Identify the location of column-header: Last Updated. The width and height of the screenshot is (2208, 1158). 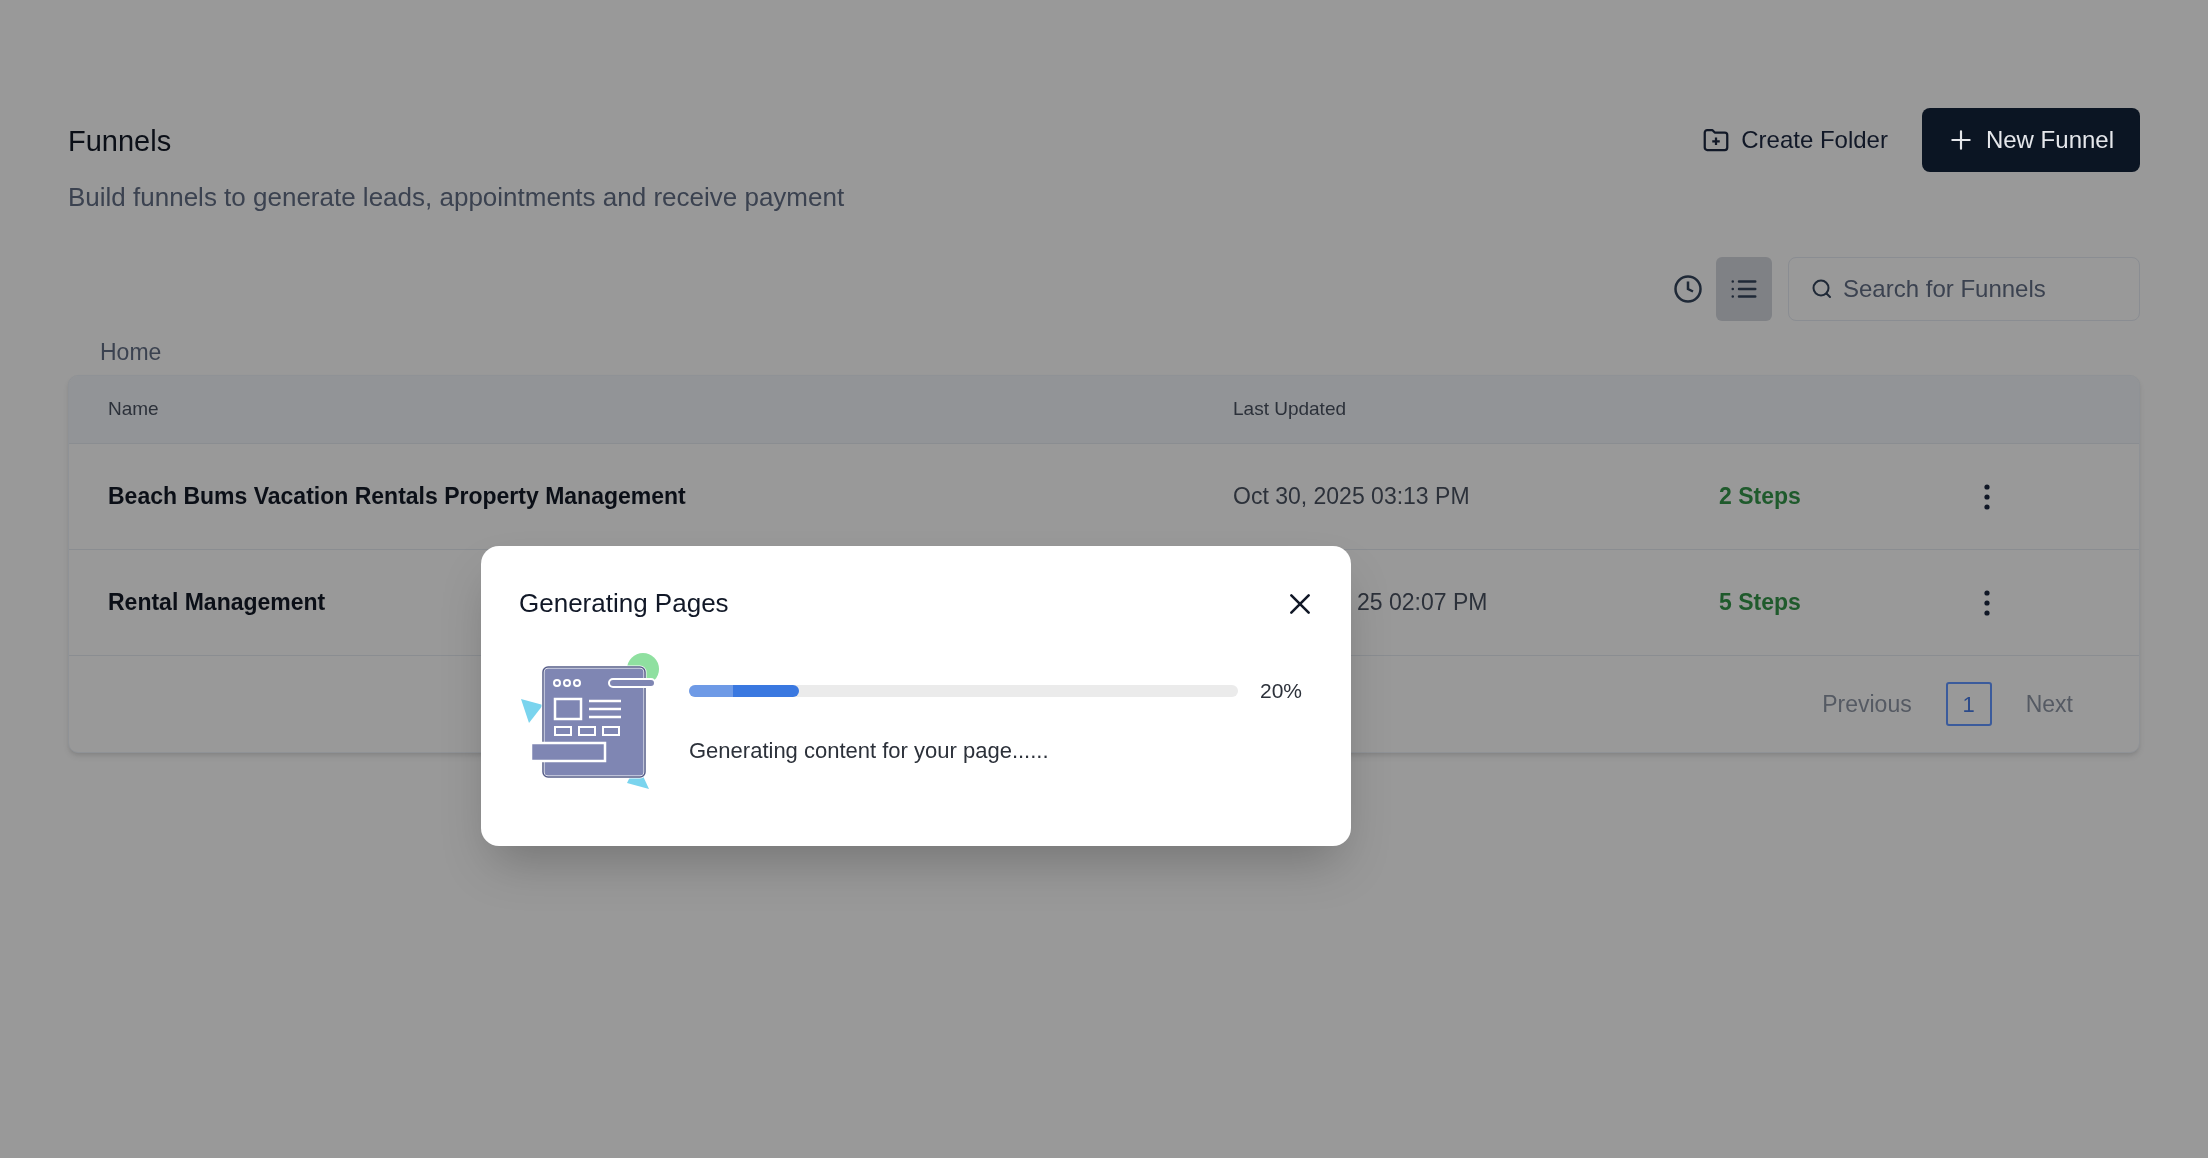
(1290, 409).